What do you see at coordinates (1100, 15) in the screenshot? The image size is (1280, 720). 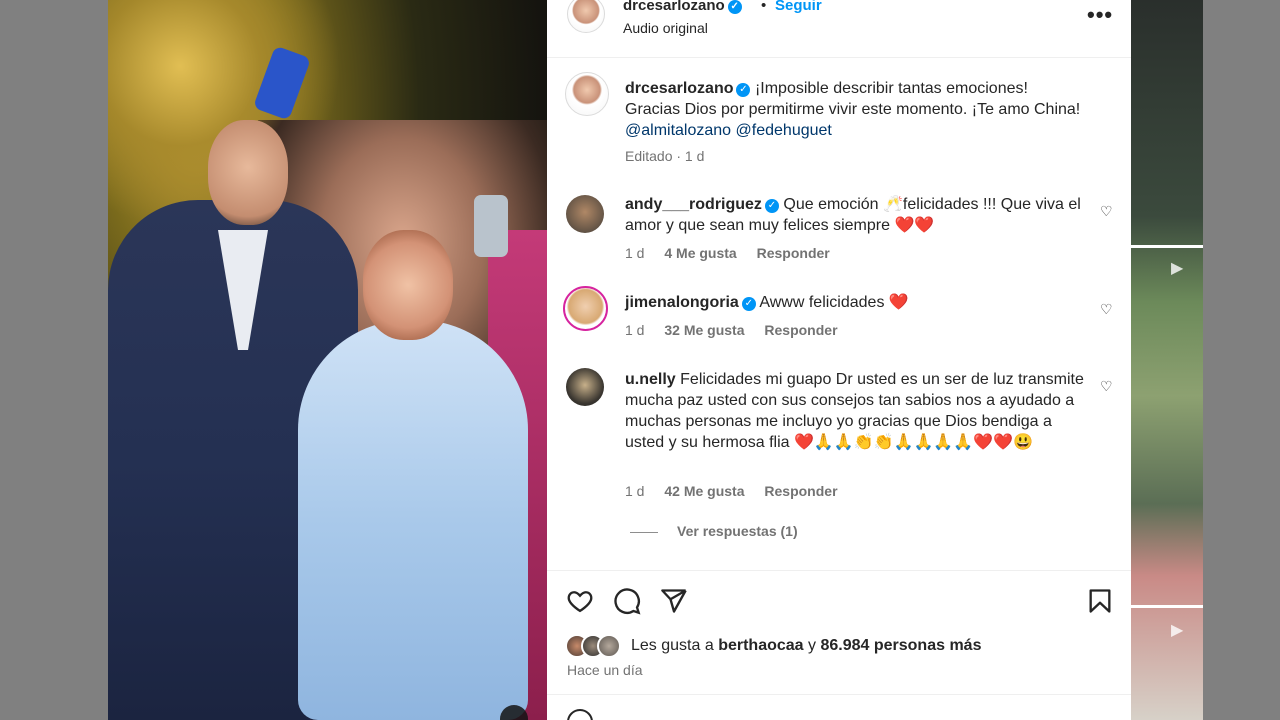 I see `more-options-icon: •••` at bounding box center [1100, 15].